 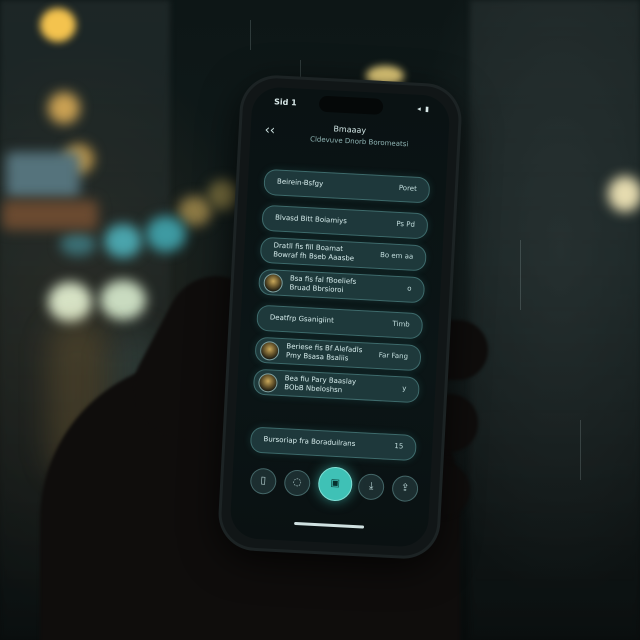 I want to click on list-item-value: 15, so click(x=399, y=446).